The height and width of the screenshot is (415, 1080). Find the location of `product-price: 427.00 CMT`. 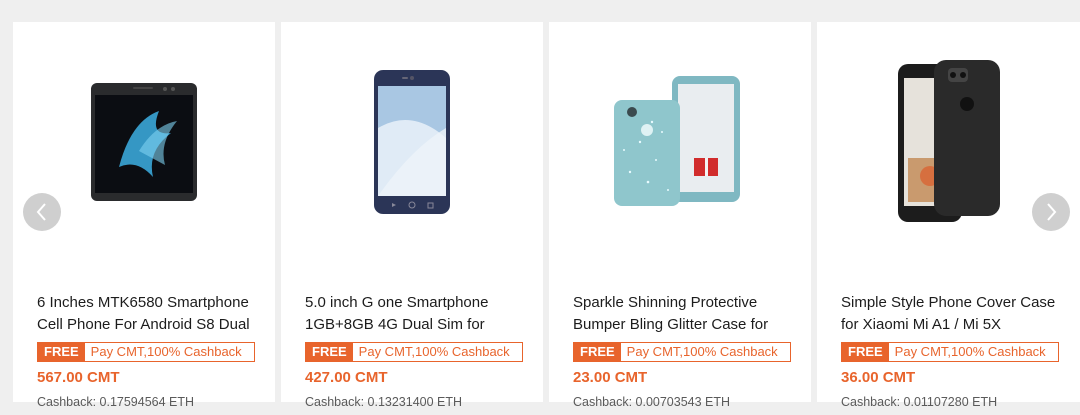

product-price: 427.00 CMT is located at coordinates (346, 377).